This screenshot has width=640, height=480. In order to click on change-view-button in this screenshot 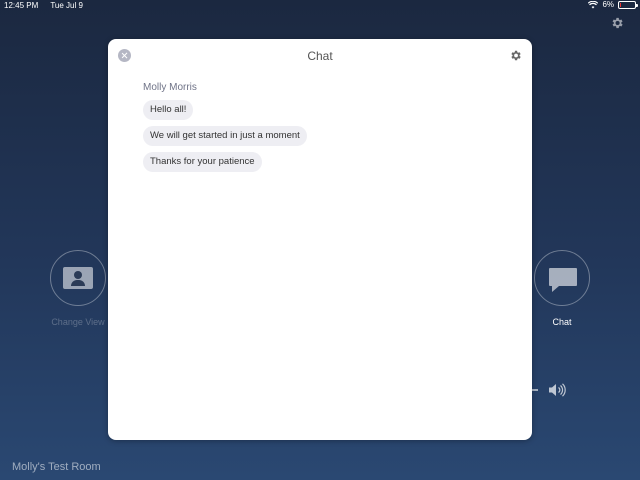, I will do `click(78, 278)`.